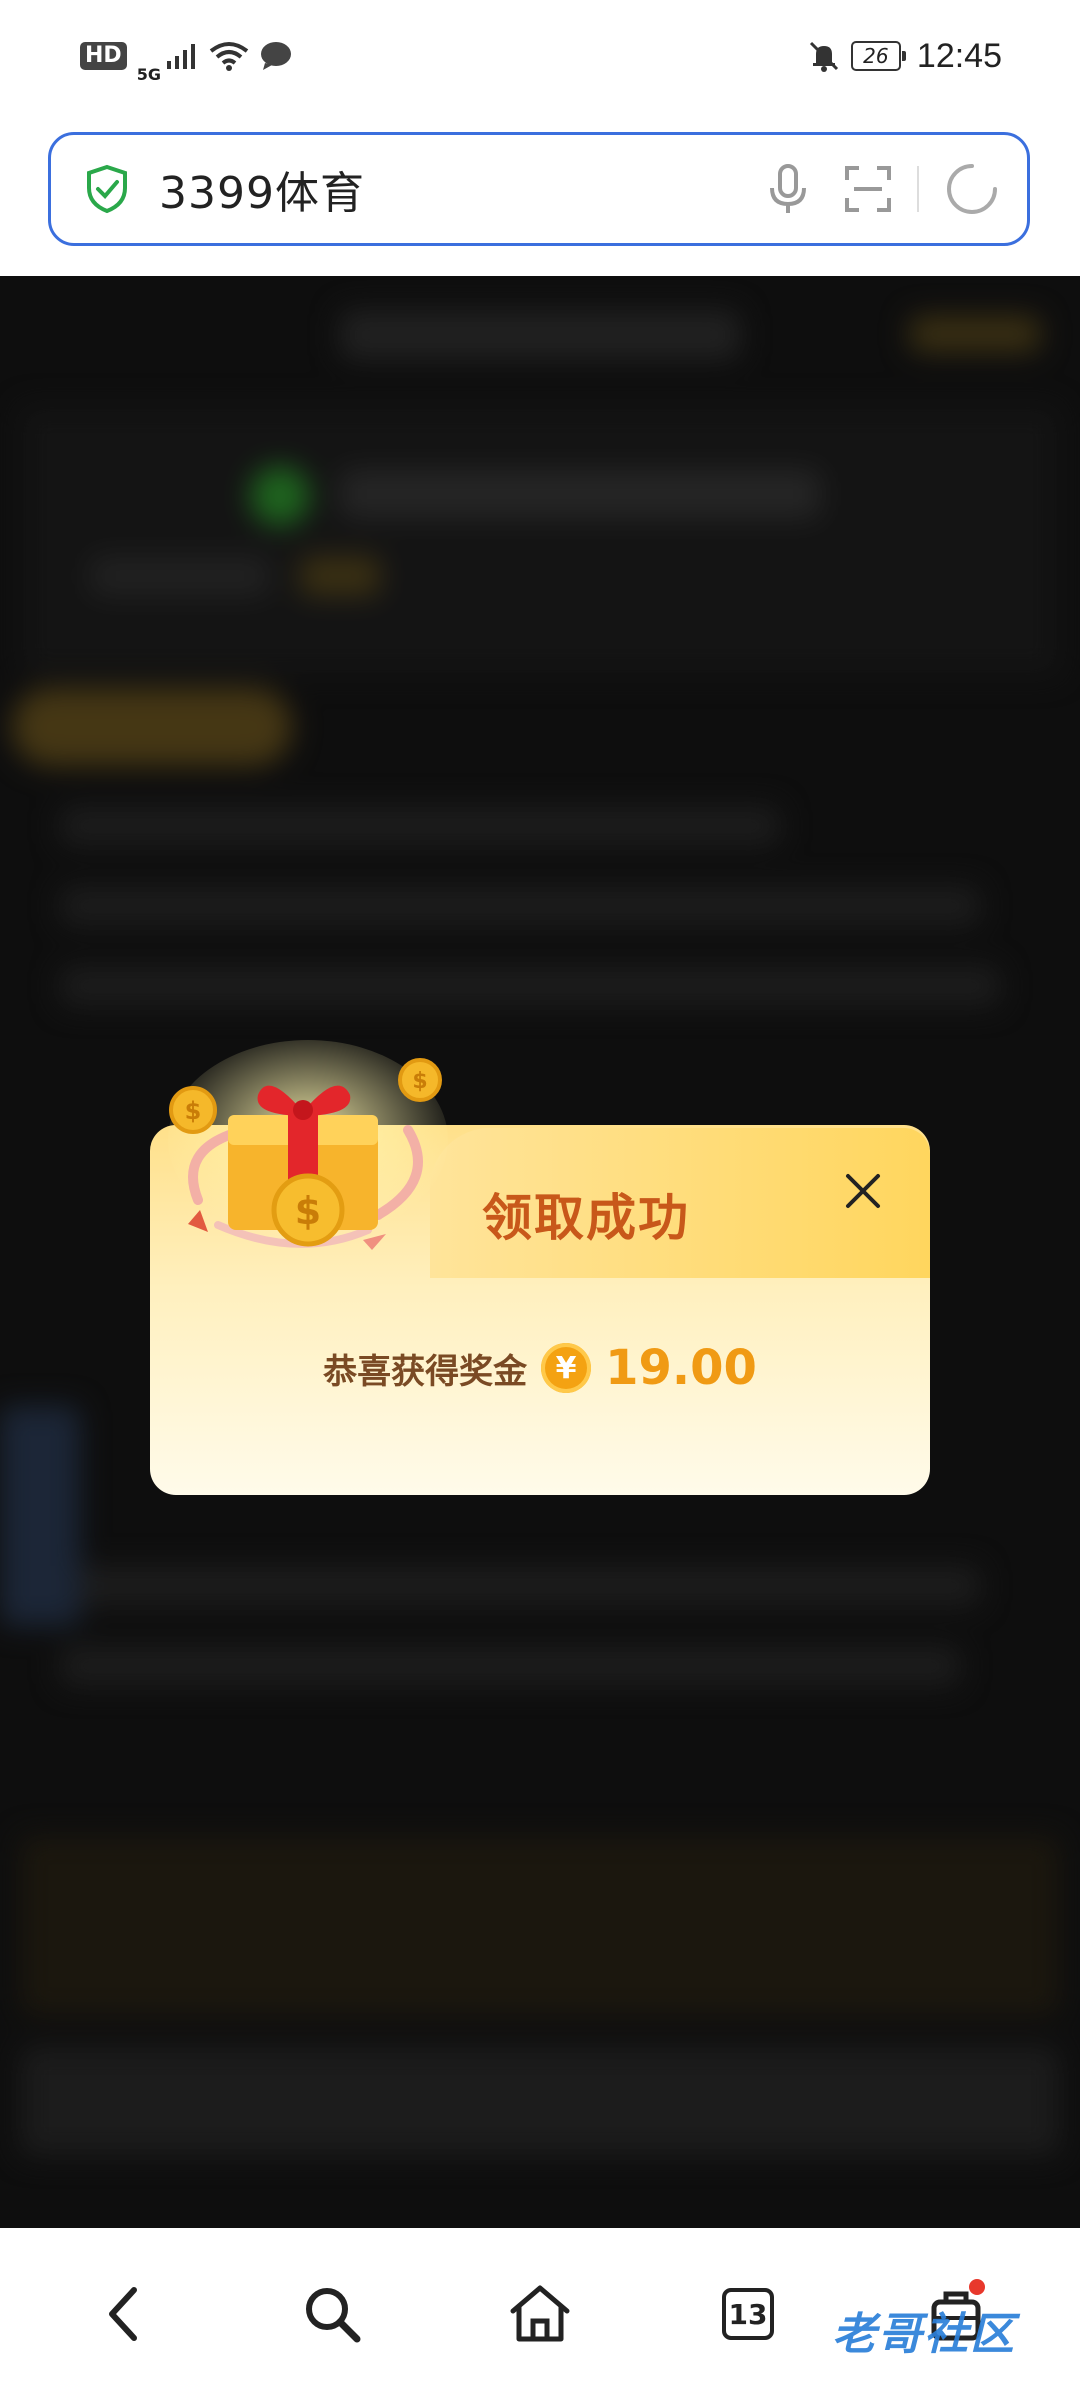 The height and width of the screenshot is (2400, 1080). What do you see at coordinates (425, 1371) in the screenshot?
I see `reward-label: 恭喜获得奖金` at bounding box center [425, 1371].